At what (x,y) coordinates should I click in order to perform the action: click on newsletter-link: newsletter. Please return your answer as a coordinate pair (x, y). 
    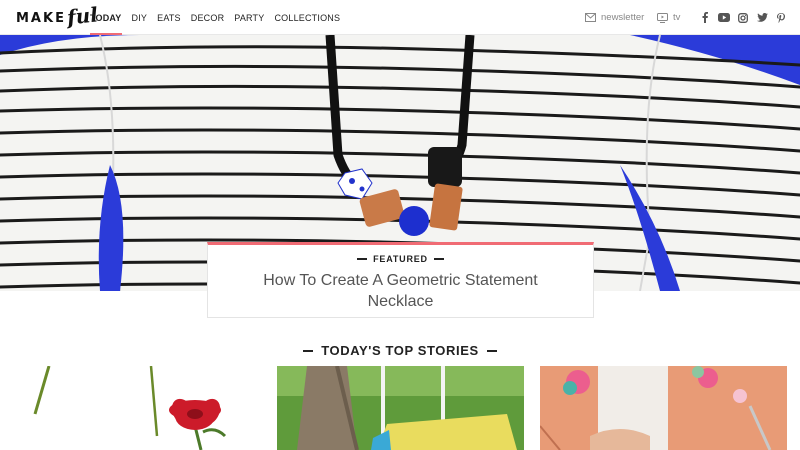
    Looking at the image, I should click on (614, 17).